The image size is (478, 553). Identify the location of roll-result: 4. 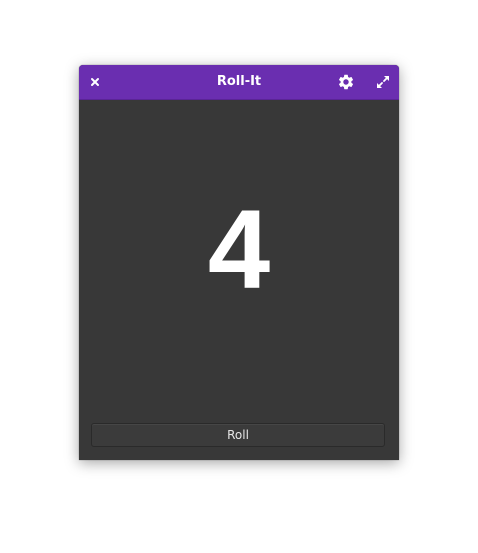
(239, 249).